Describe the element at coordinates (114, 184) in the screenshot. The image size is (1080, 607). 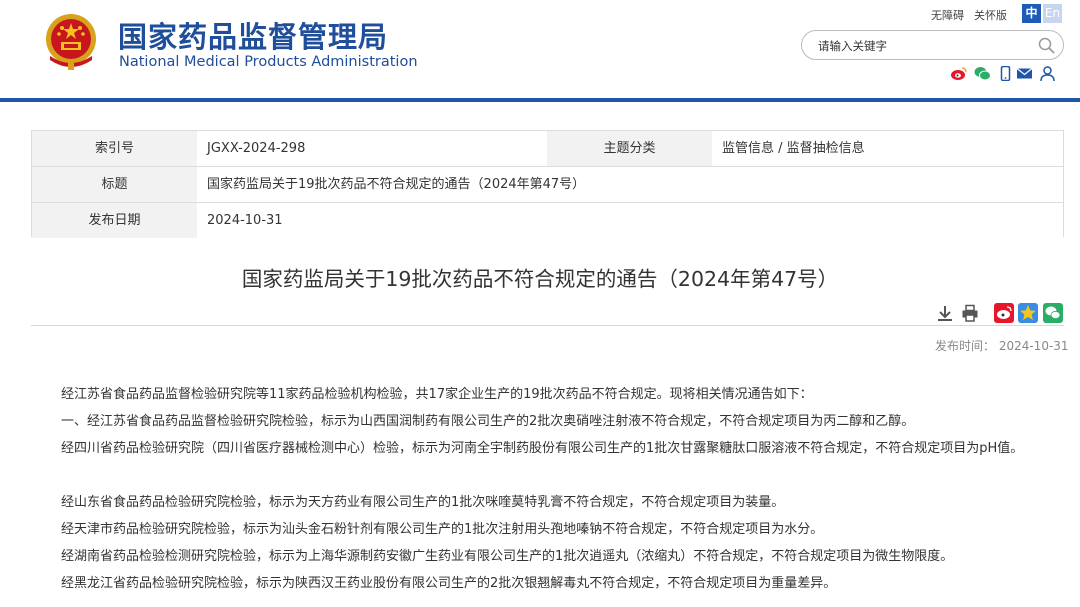
I see `title-label: 标题` at that location.